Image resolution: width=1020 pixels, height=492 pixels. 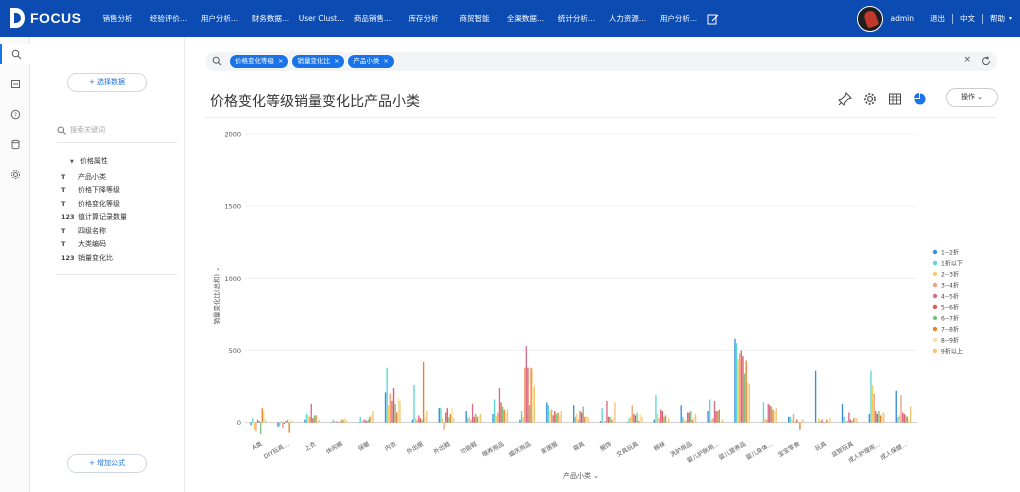 I want to click on rail-board, so click(x=15, y=84).